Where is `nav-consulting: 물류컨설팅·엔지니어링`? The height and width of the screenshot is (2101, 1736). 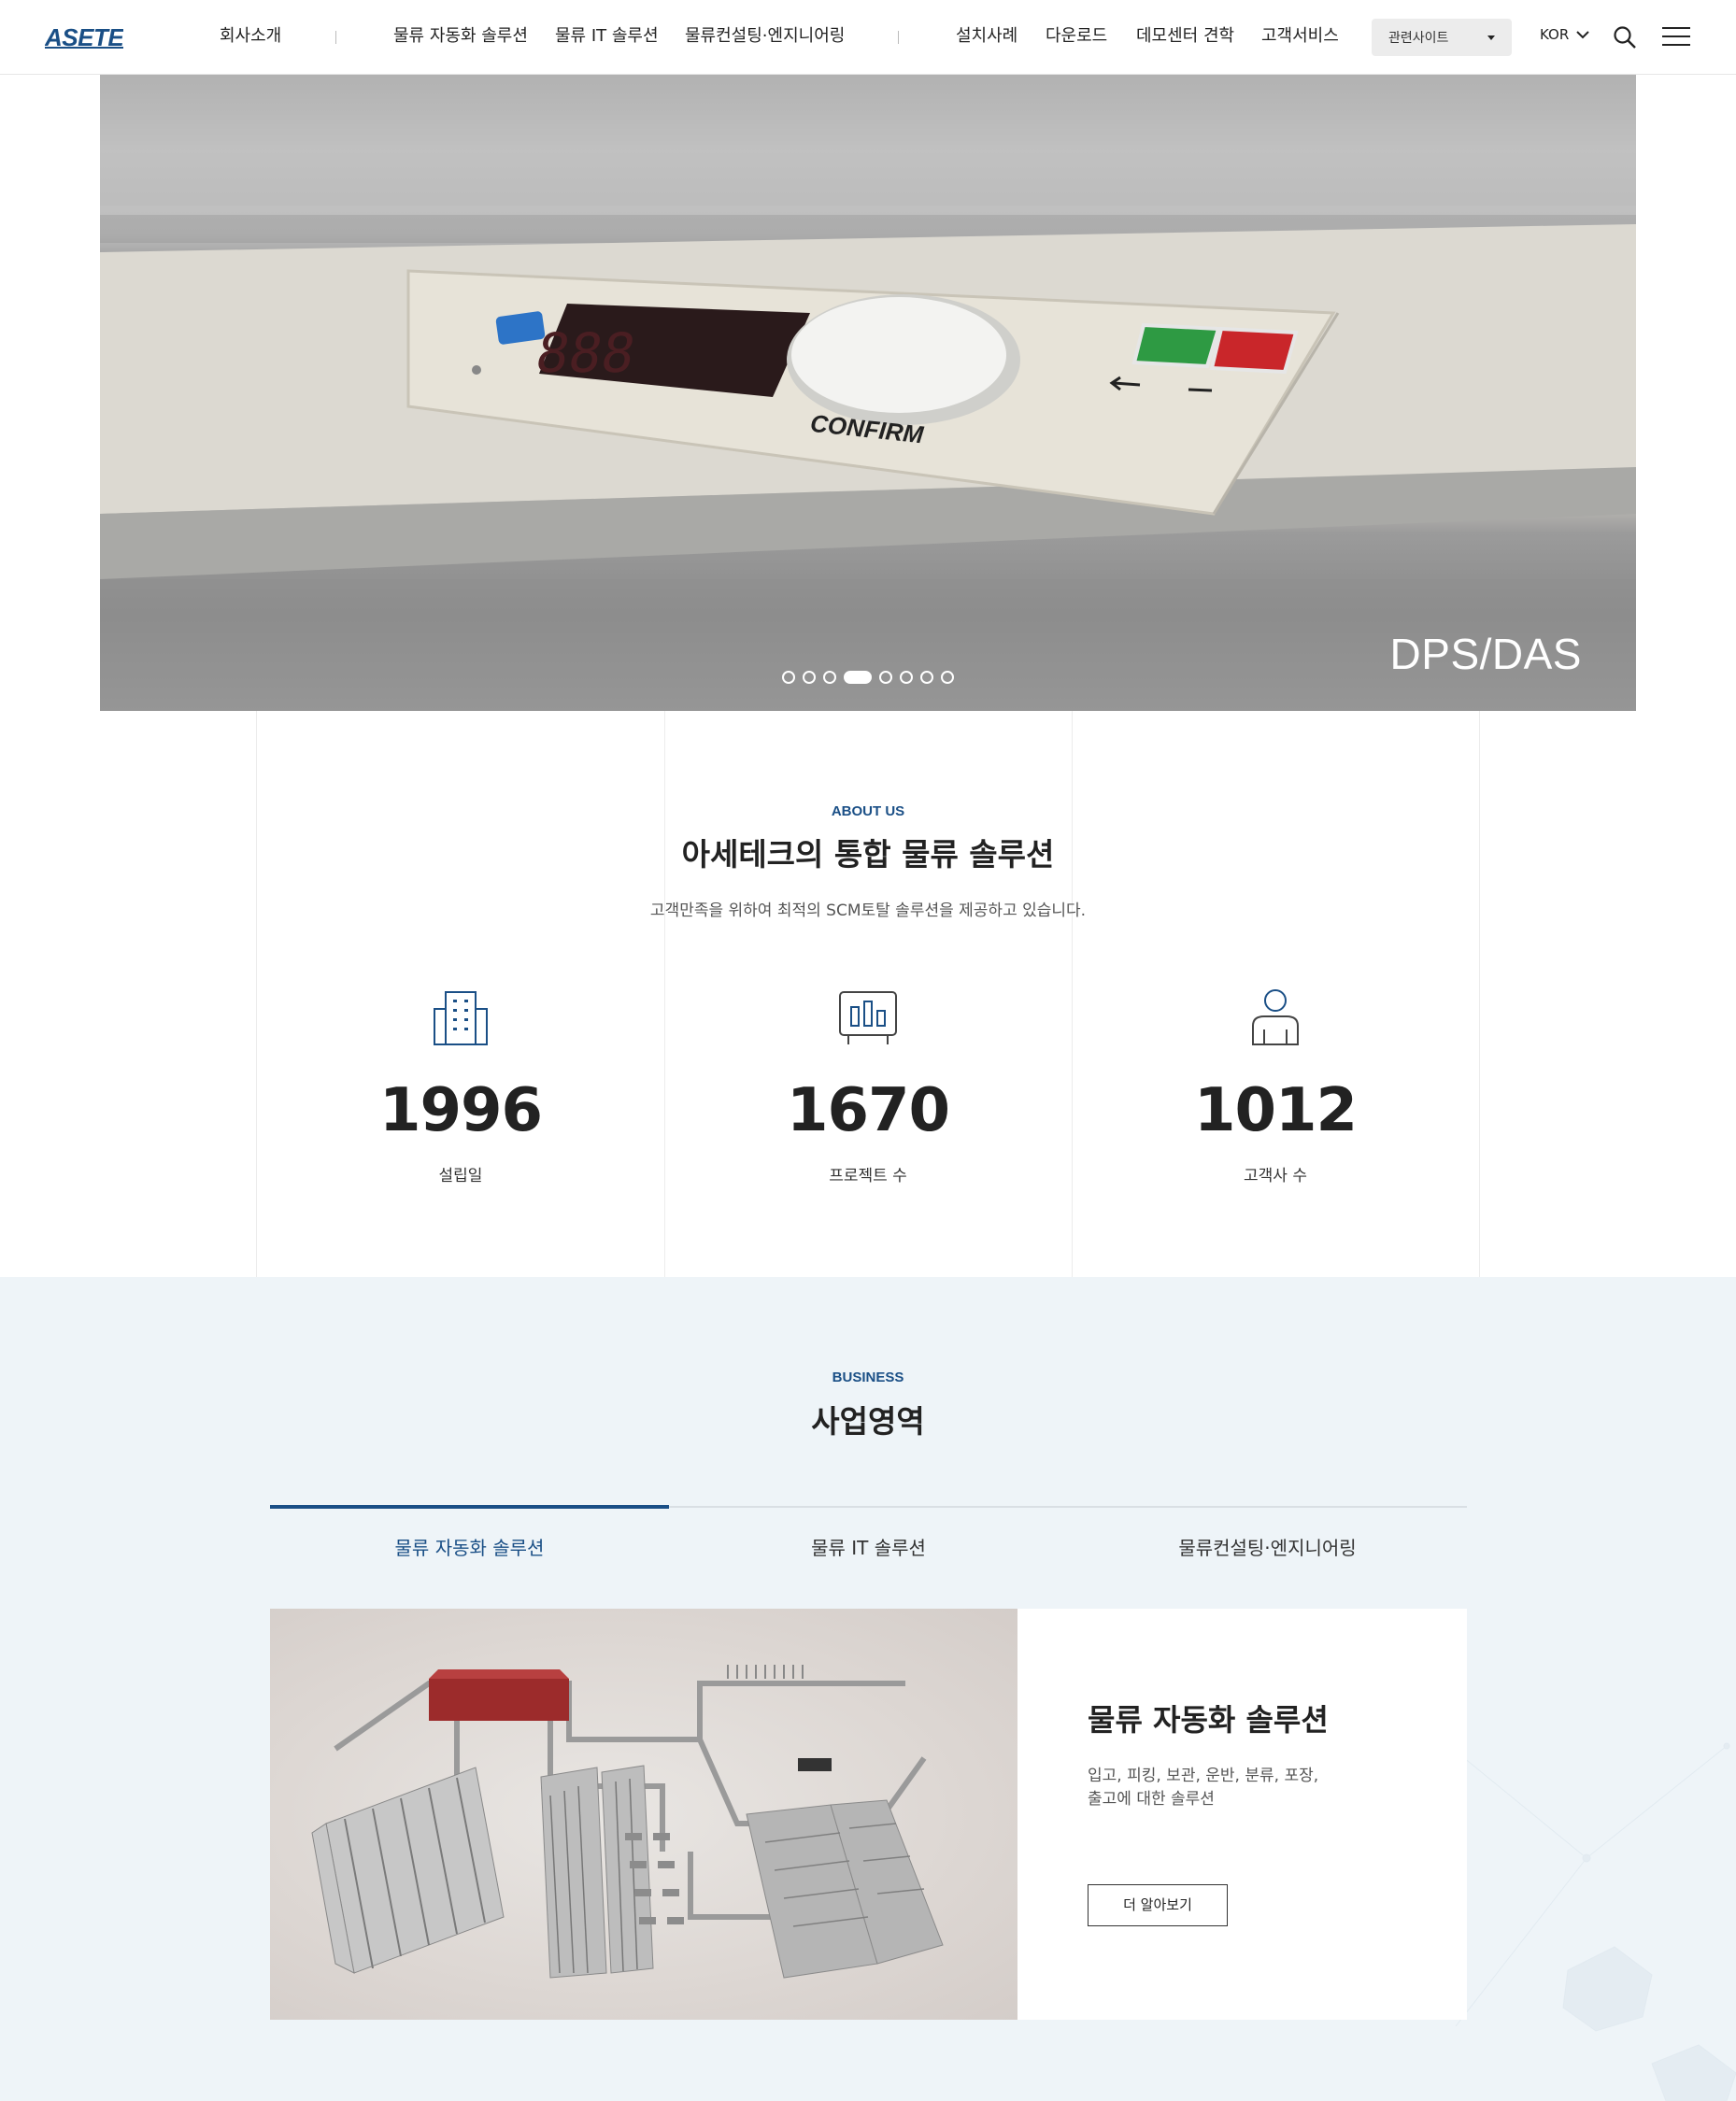 nav-consulting: 물류컨설팅·엔지니어링 is located at coordinates (765, 36).